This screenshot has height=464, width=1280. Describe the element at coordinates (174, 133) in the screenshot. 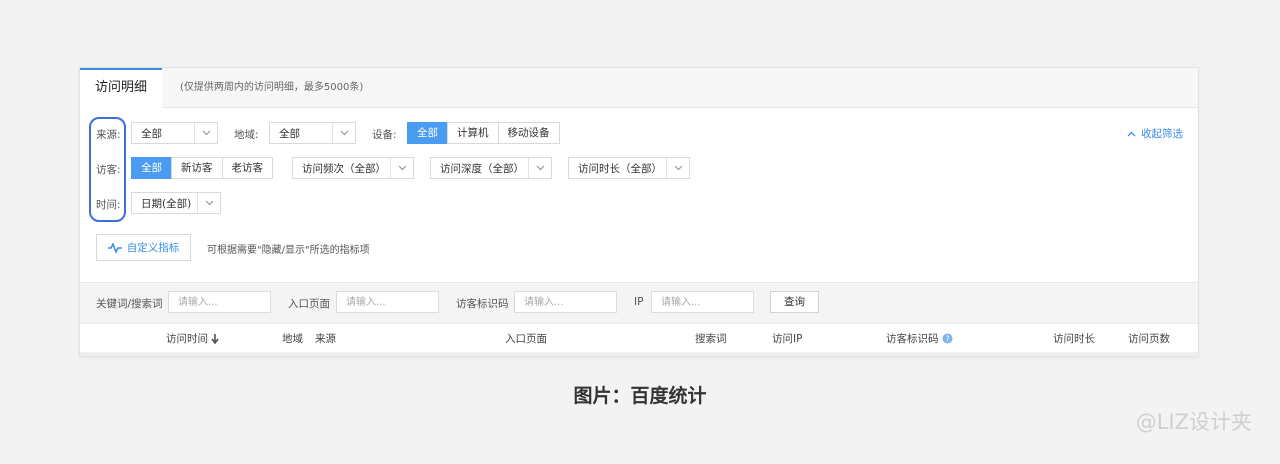

I see `source-select: 全部` at that location.